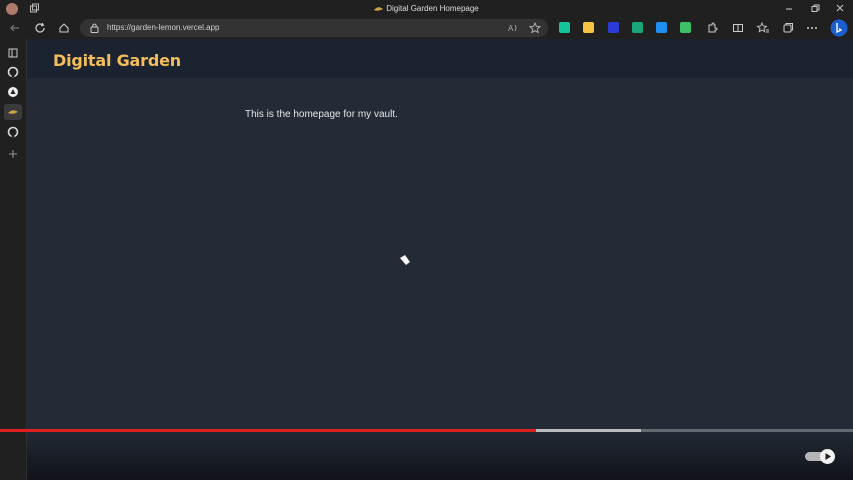  Describe the element at coordinates (839, 28) in the screenshot. I see `bing-copilot-icon` at that location.